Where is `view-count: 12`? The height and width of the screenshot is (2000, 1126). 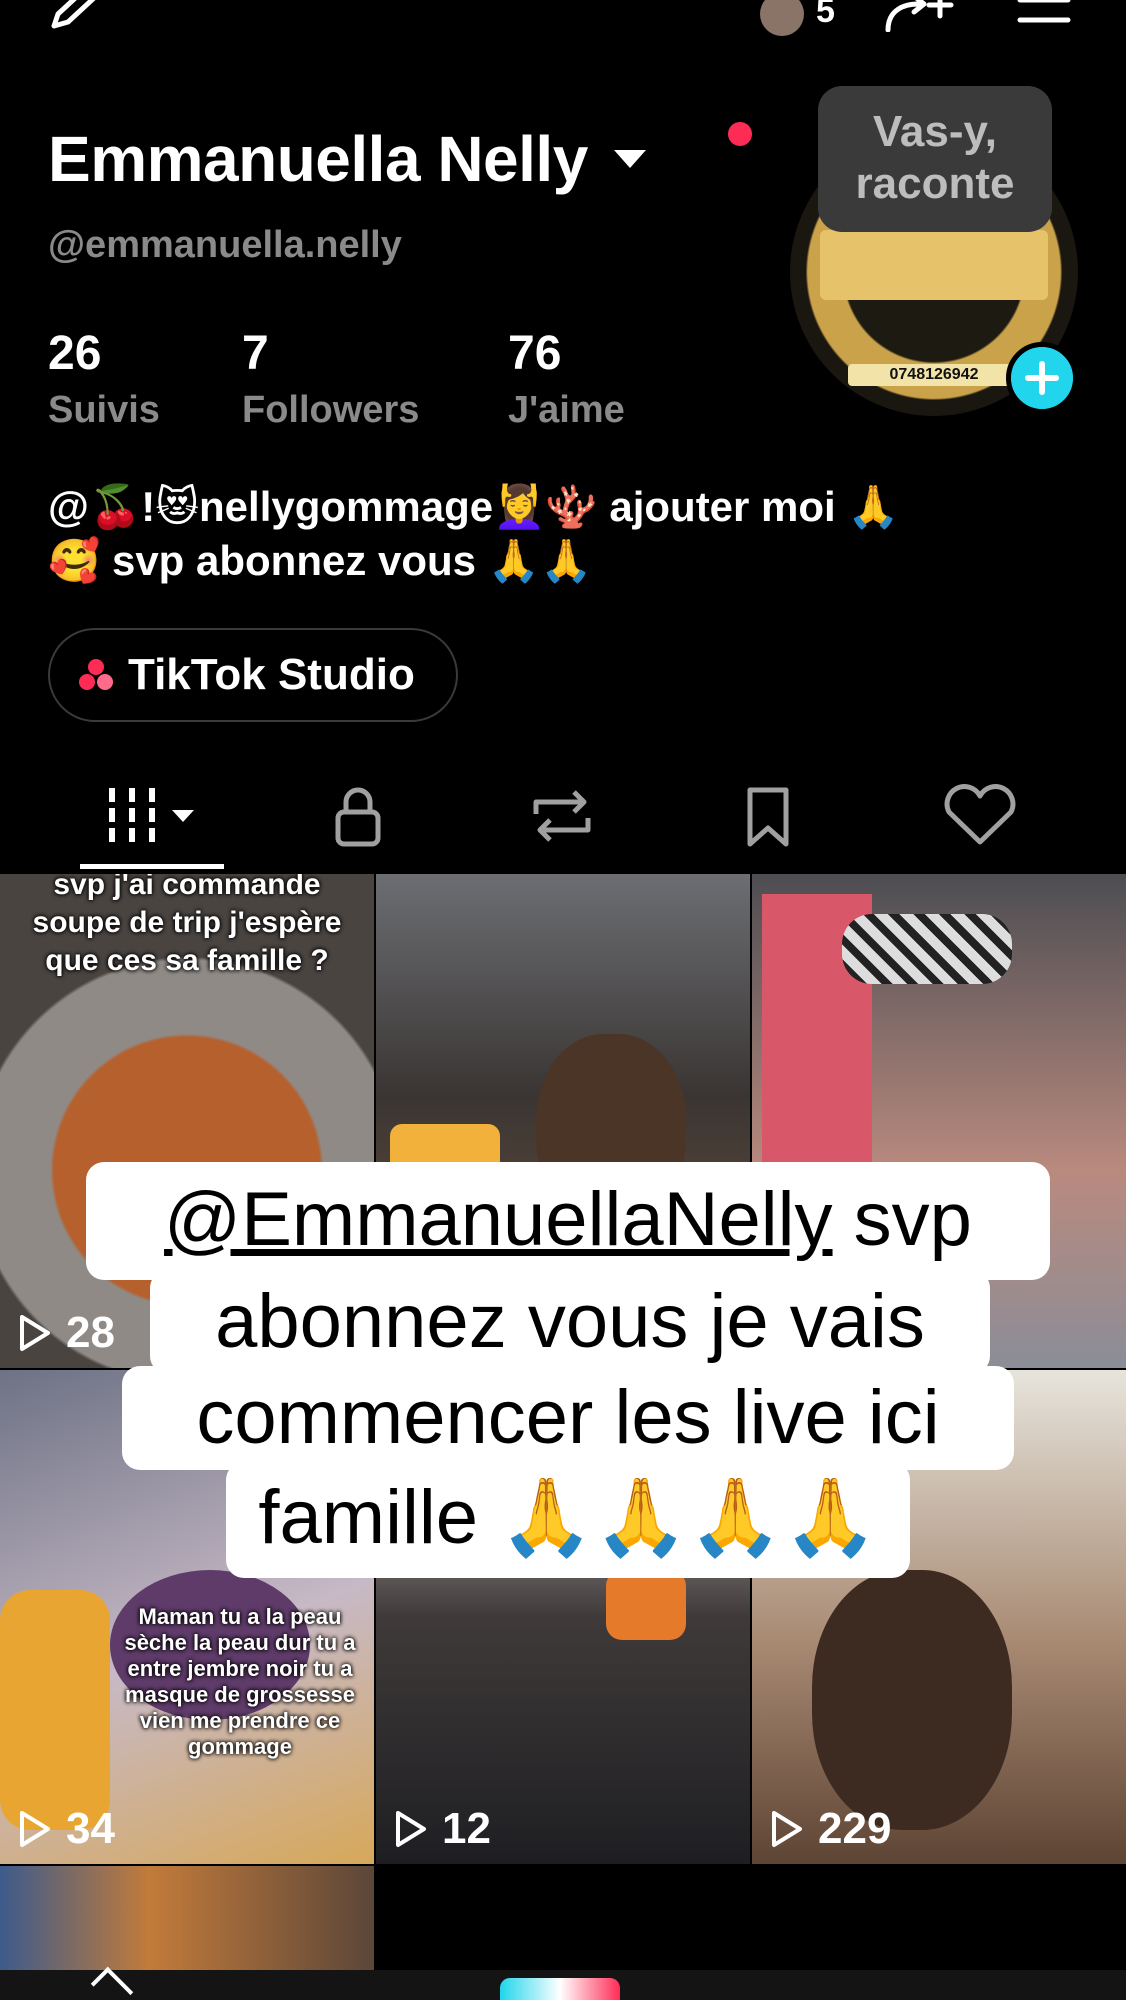 view-count: 12 is located at coordinates (442, 1829).